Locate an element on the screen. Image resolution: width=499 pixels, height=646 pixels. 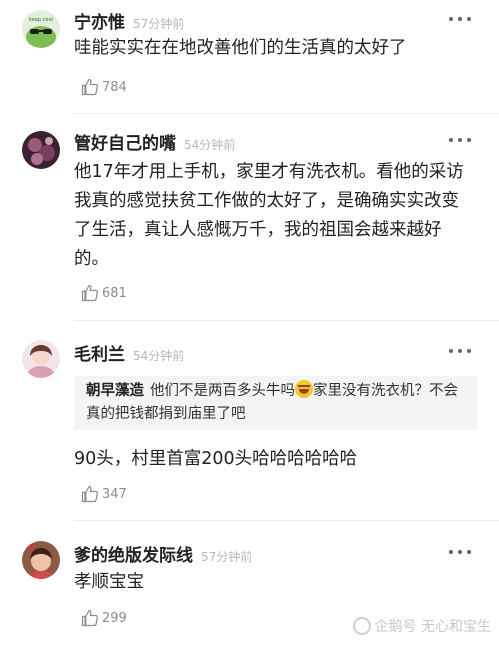
like-count: 784 is located at coordinates (114, 87).